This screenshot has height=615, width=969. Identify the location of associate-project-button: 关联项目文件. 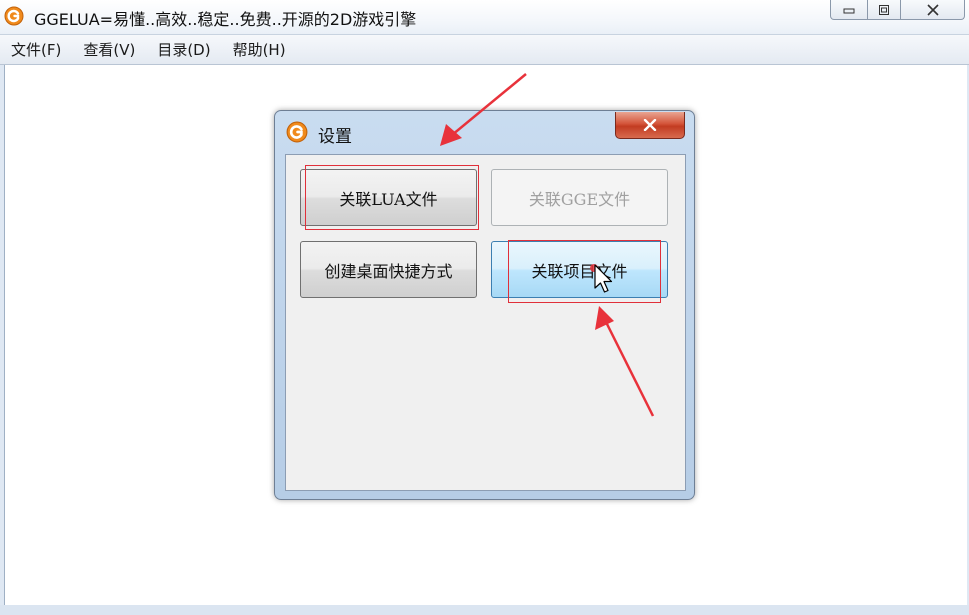
(579, 269).